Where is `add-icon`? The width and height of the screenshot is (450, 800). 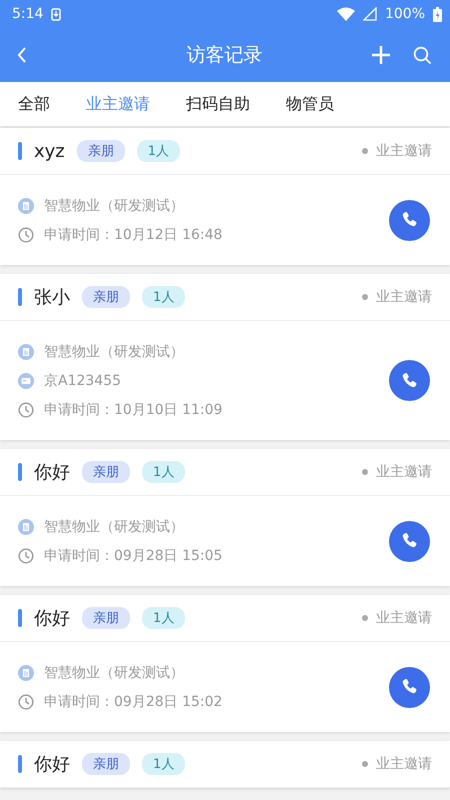 add-icon is located at coordinates (381, 55).